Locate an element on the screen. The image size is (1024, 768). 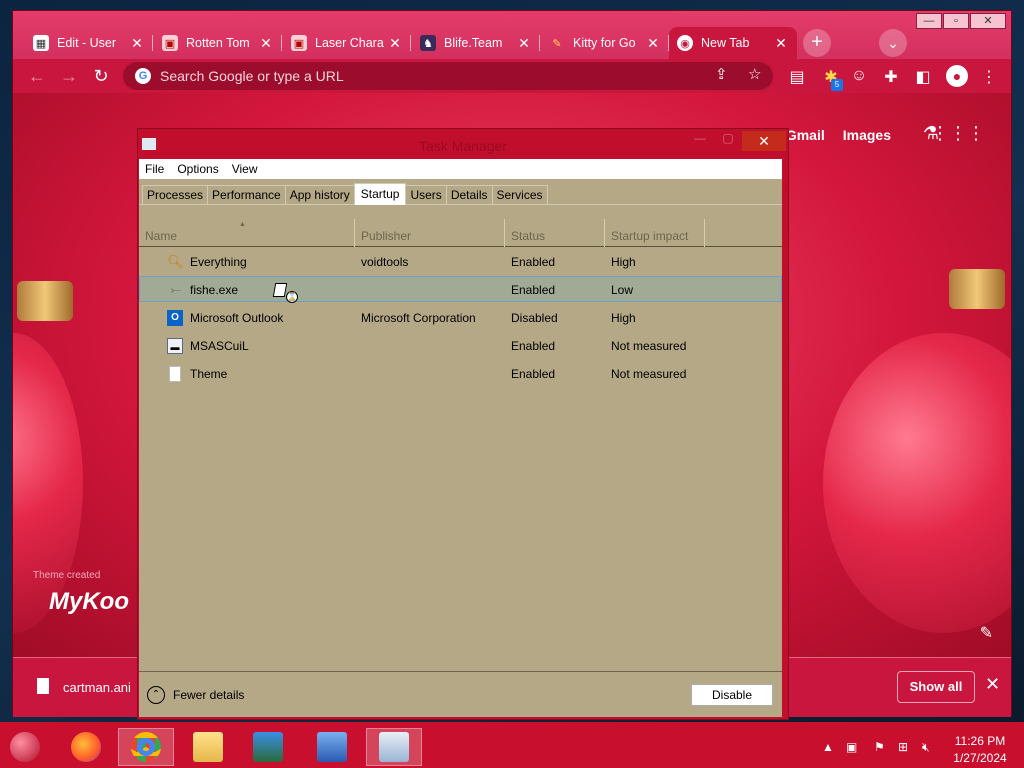
column-status: Status is located at coordinates (555, 233).